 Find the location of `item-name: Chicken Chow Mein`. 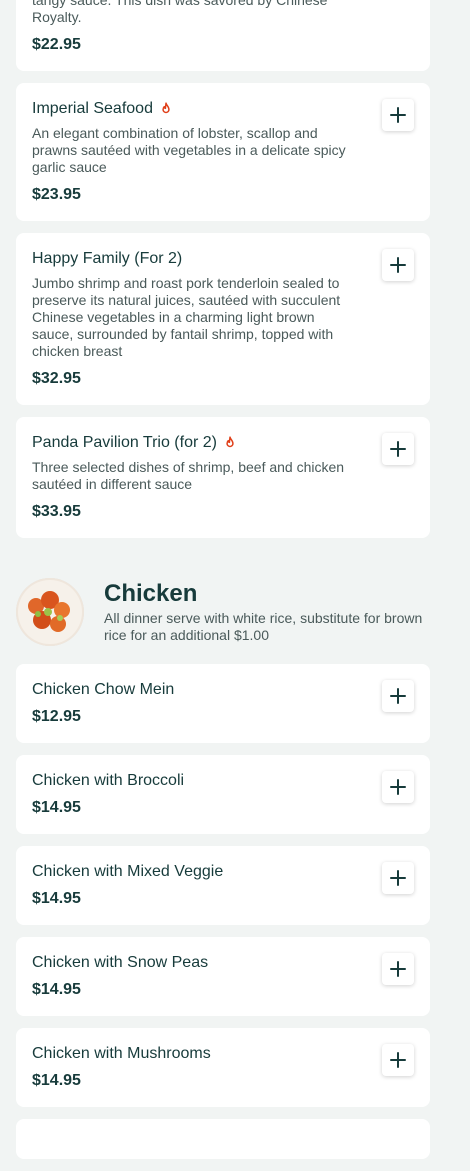

item-name: Chicken Chow Mein is located at coordinates (103, 689).